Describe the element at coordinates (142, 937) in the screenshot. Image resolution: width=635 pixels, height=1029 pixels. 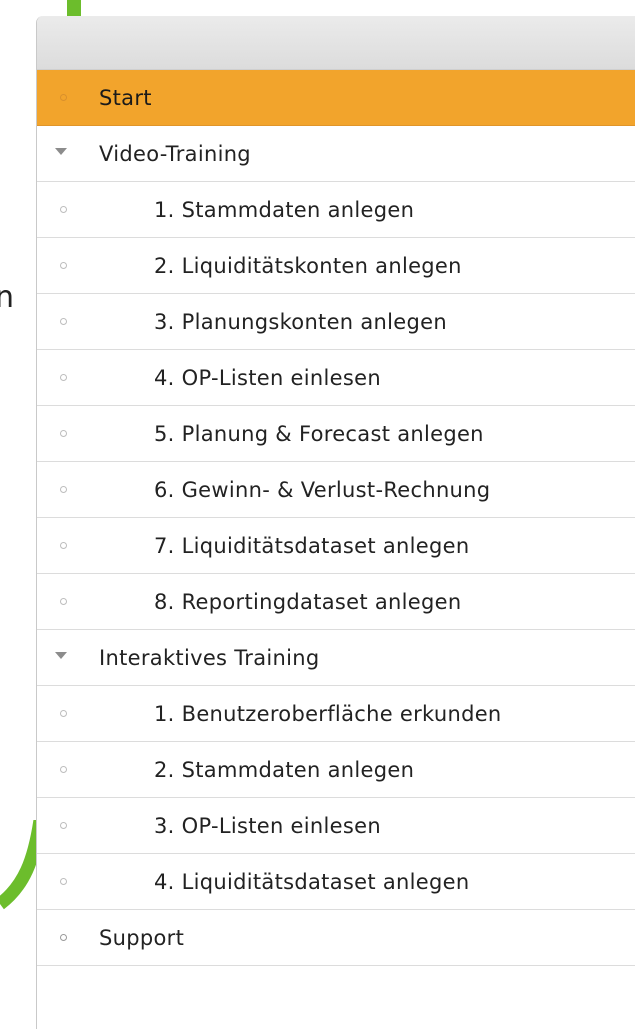
I see `nav-item-label: Support` at that location.